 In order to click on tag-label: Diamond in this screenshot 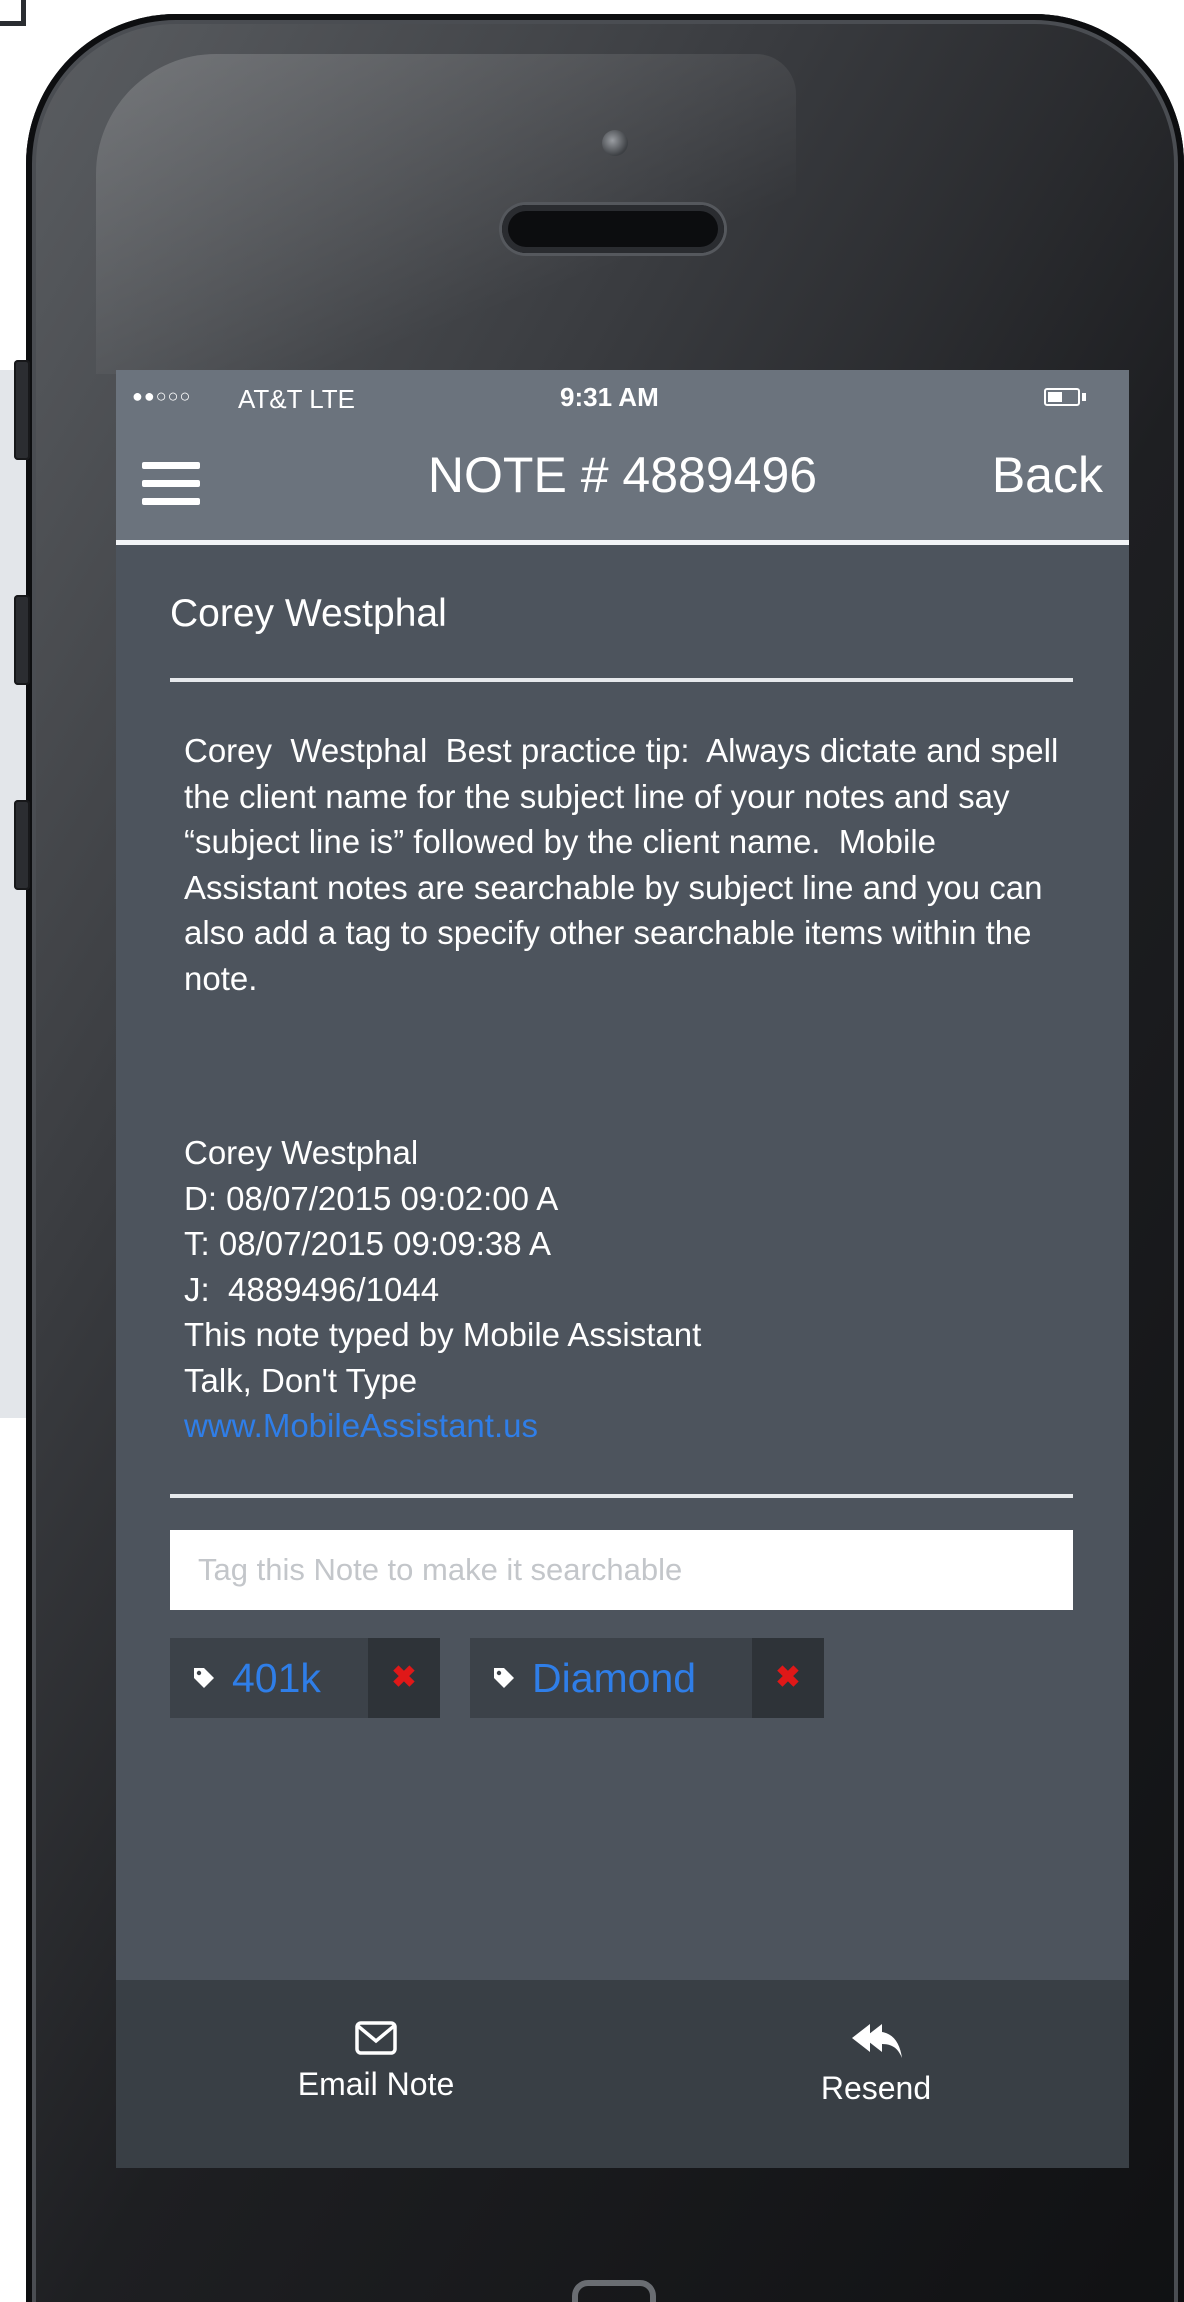, I will do `click(614, 1678)`.